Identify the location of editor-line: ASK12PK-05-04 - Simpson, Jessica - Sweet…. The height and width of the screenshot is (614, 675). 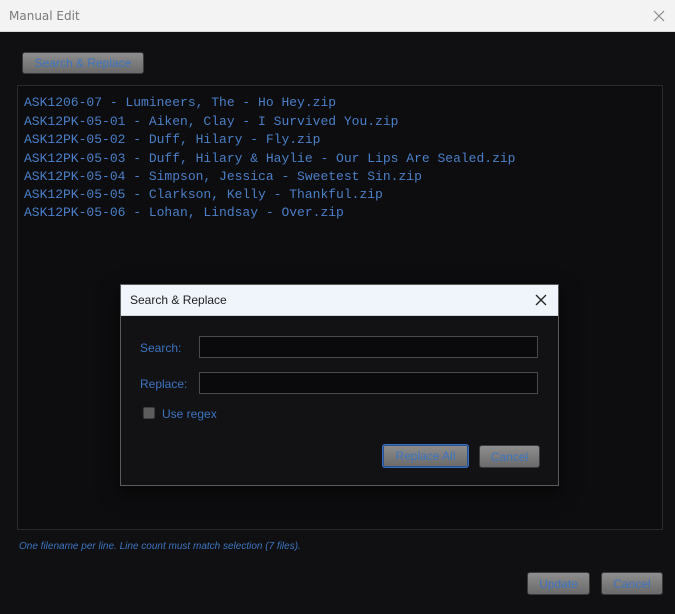
(223, 176).